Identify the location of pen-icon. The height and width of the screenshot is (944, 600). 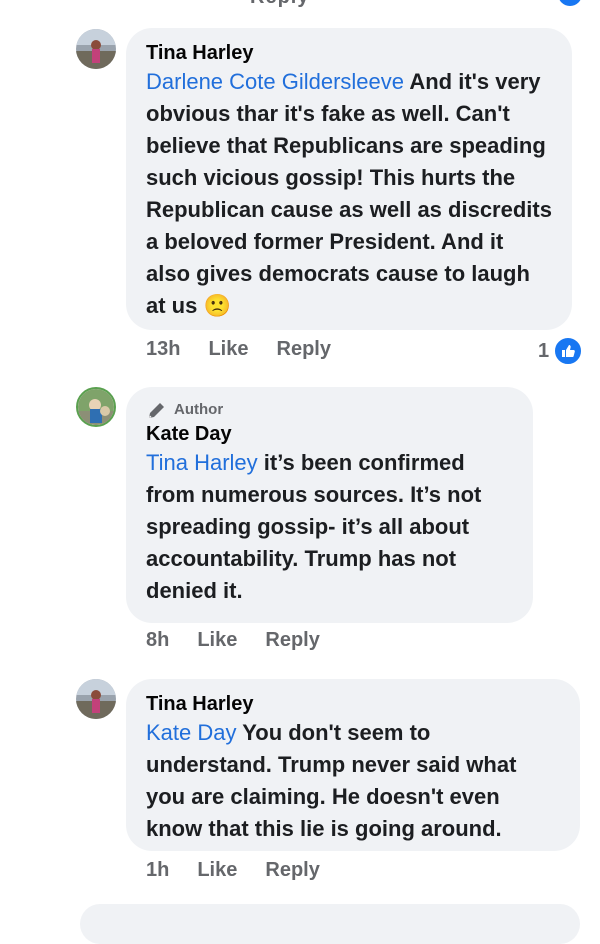
(156, 410).